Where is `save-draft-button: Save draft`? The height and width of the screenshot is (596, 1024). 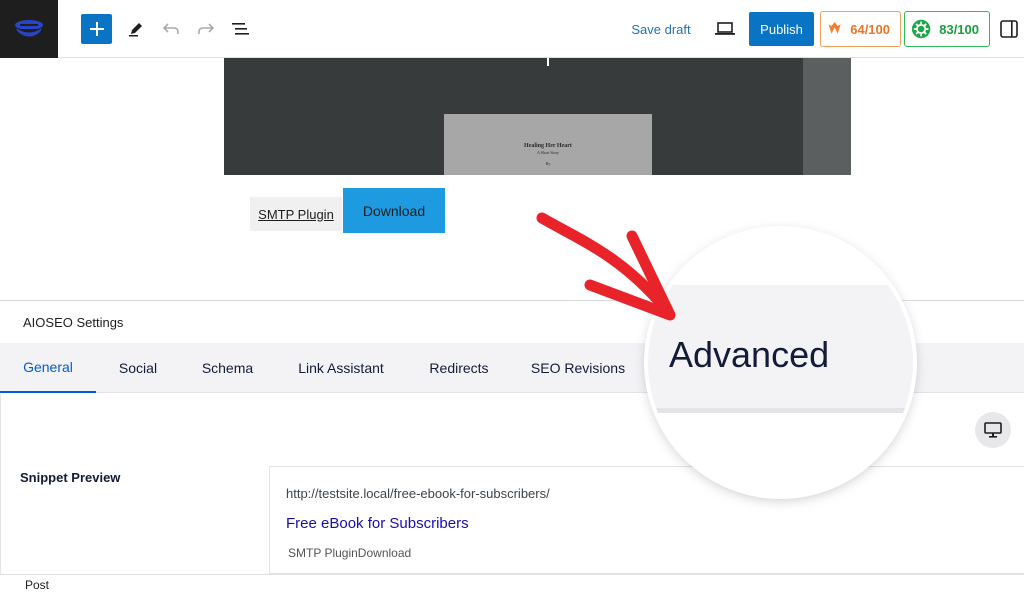 save-draft-button: Save draft is located at coordinates (661, 29).